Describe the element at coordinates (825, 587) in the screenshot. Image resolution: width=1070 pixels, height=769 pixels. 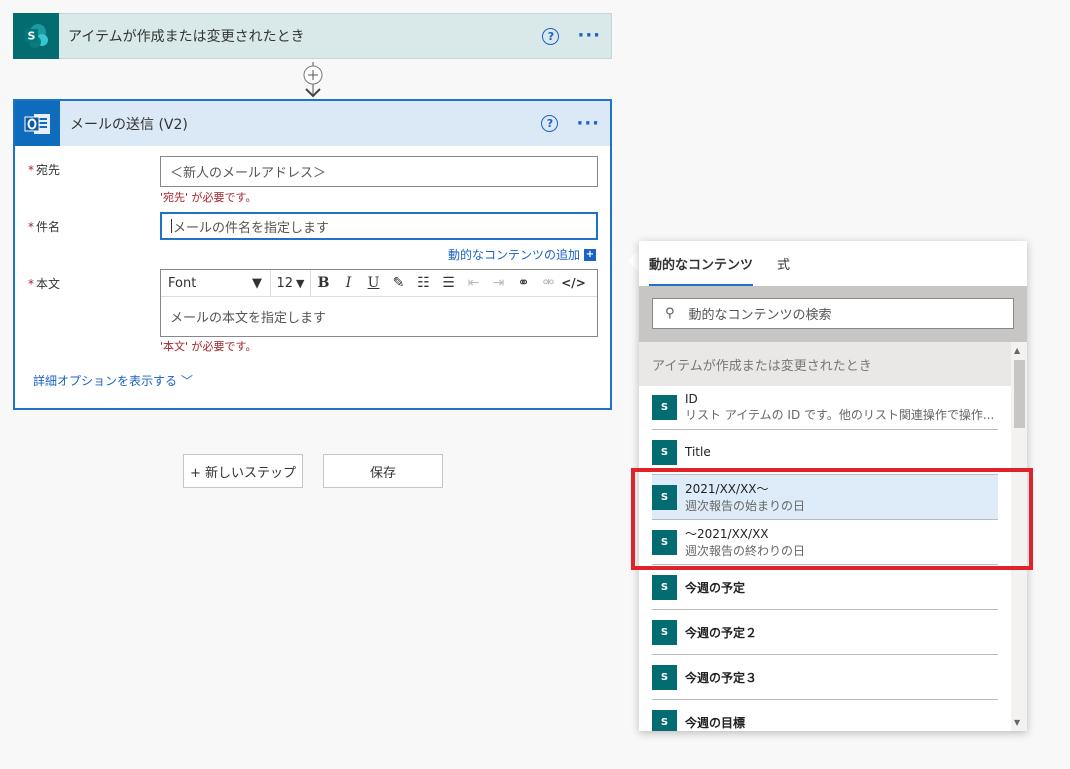
I see `list-item: S 今週の予定` at that location.